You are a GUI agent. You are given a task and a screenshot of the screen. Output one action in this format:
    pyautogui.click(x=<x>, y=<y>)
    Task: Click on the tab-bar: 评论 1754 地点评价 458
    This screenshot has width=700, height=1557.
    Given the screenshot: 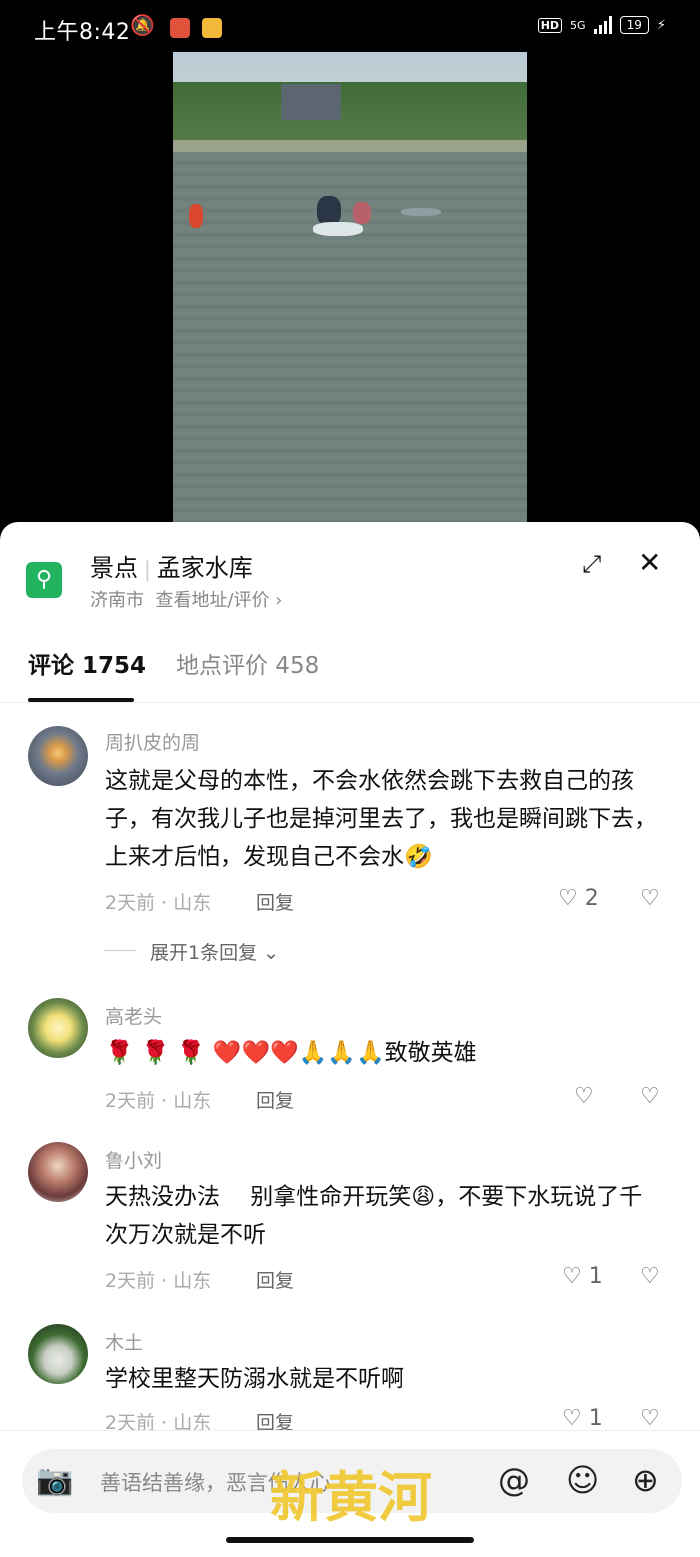 What is the action you would take?
    pyautogui.click(x=350, y=667)
    